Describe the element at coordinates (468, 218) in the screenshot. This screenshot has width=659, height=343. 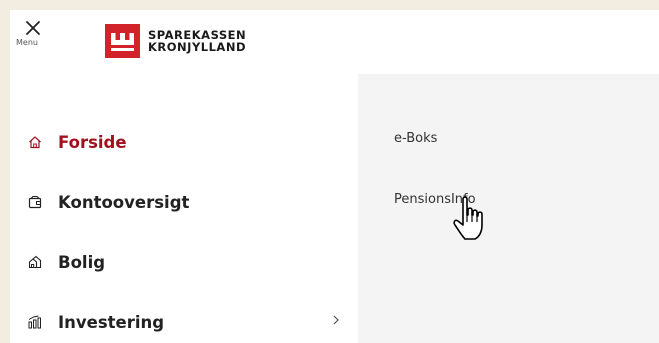
I see `hand-pointer-icon` at that location.